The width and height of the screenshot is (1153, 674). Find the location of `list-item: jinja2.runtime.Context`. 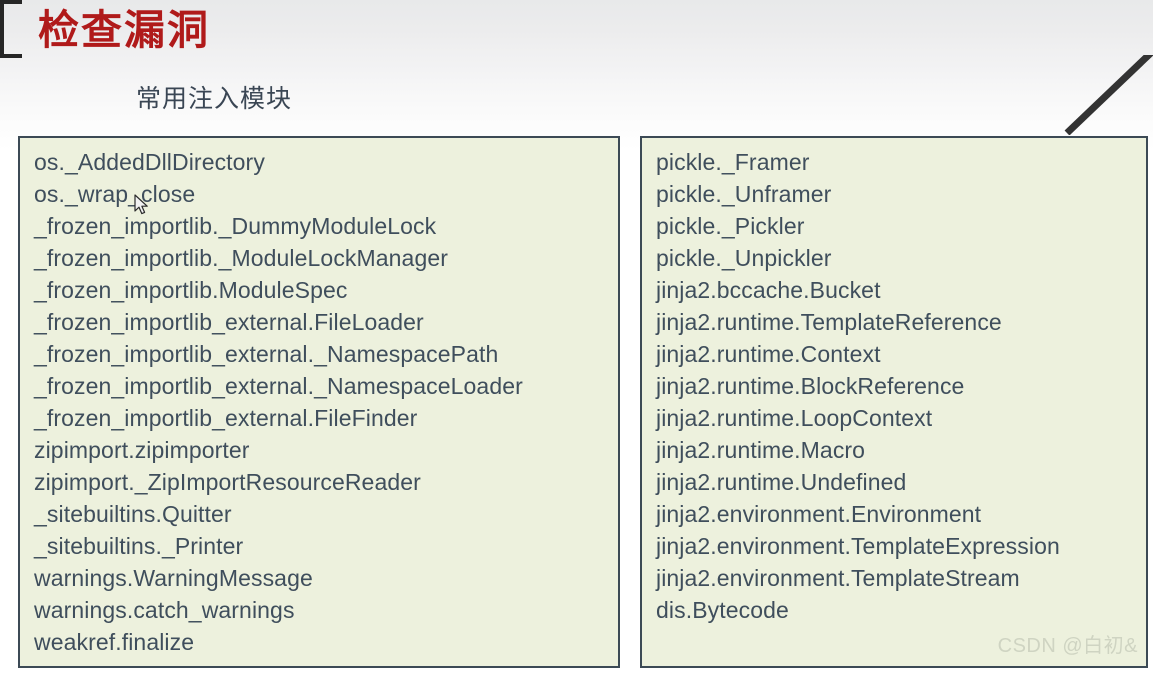

list-item: jinja2.runtime.Context is located at coordinates (768, 354).